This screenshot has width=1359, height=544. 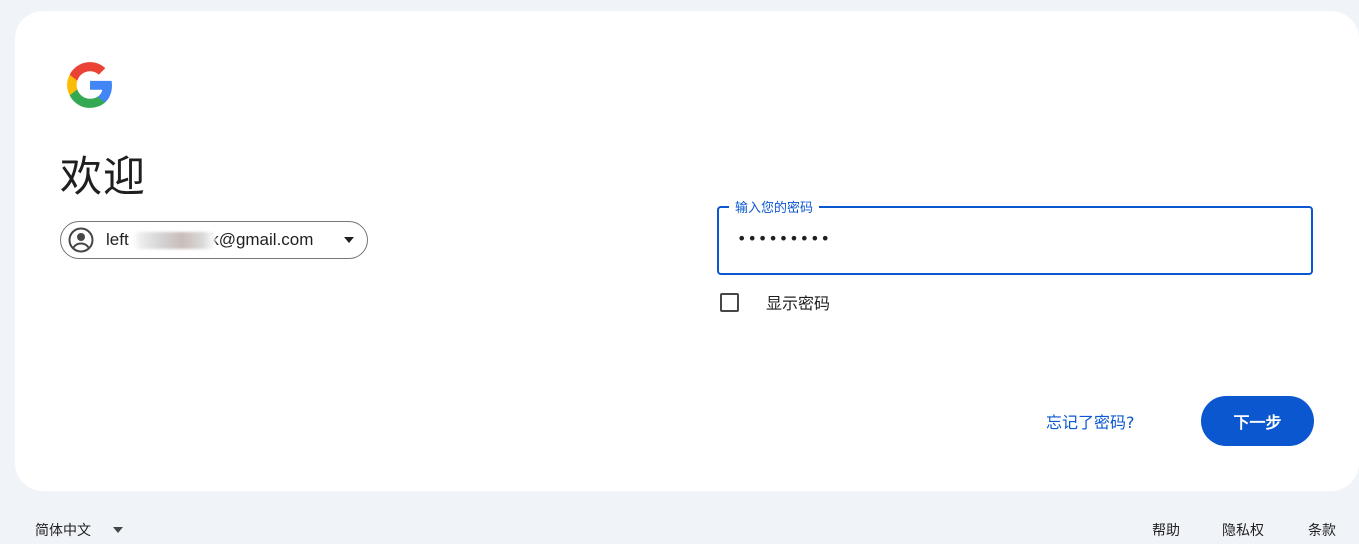 I want to click on show-password-label: 显示密码, so click(x=798, y=303).